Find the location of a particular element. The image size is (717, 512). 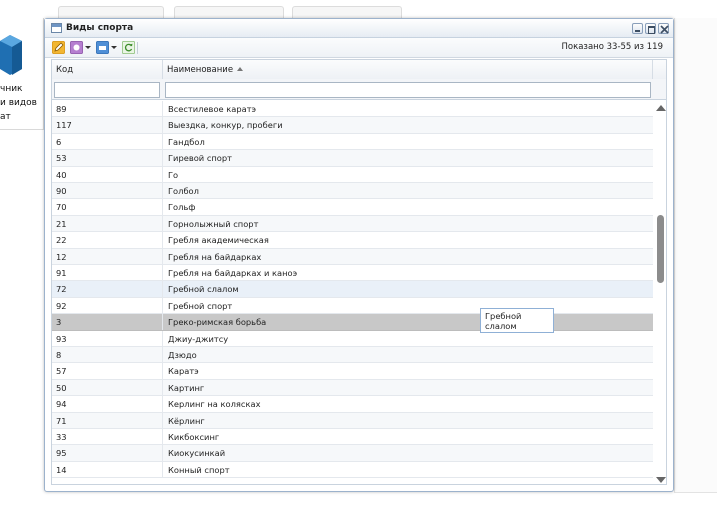

scroll-down-icon is located at coordinates (661, 480).